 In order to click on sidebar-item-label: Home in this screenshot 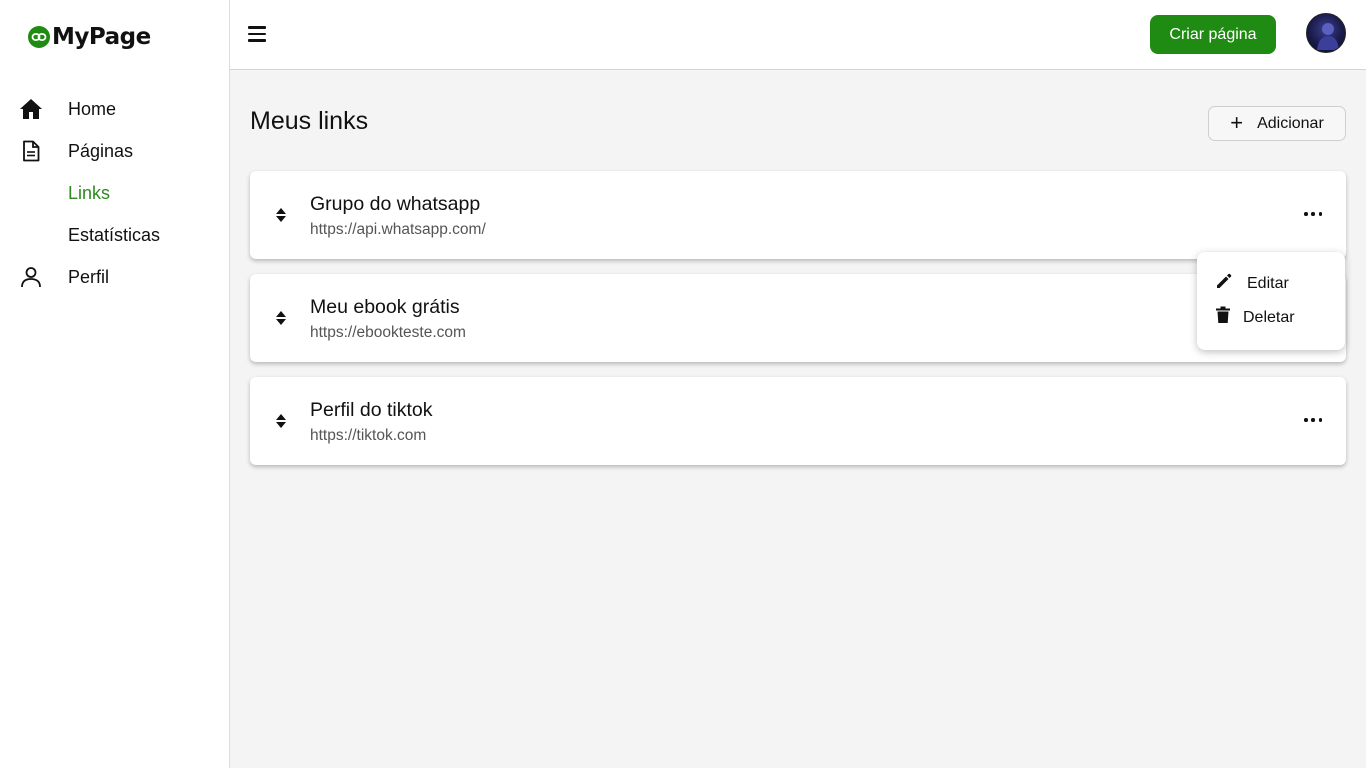, I will do `click(92, 108)`.